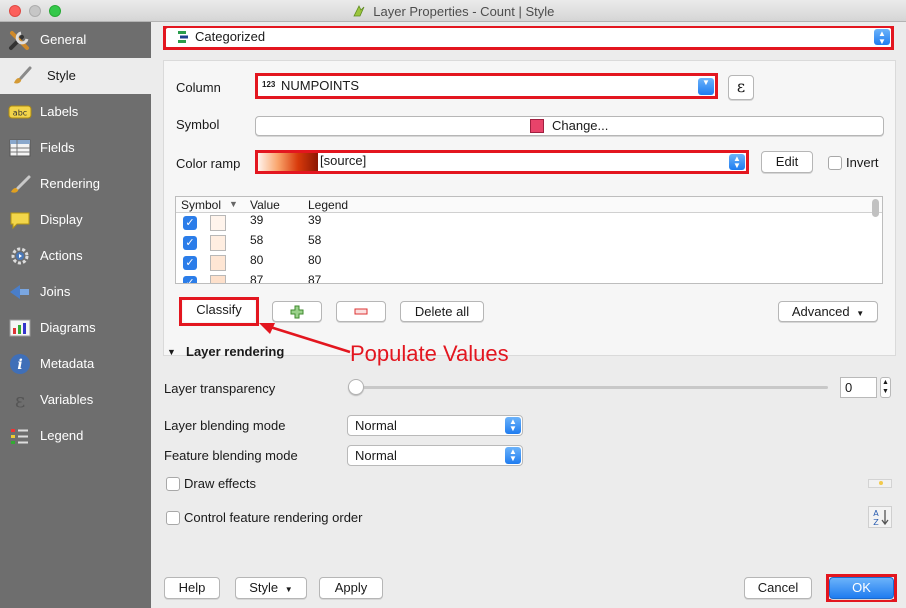  I want to click on svg-text: i, so click(19, 365).